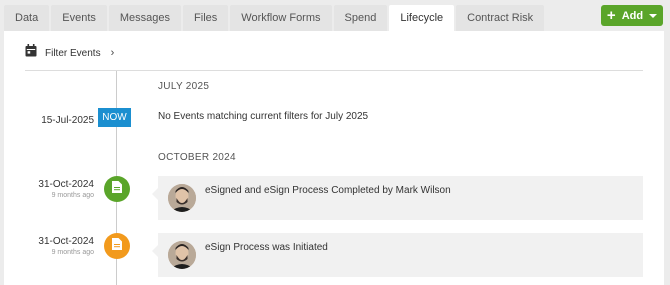  I want to click on event-date: 15-Jul-2025, so click(67, 120).